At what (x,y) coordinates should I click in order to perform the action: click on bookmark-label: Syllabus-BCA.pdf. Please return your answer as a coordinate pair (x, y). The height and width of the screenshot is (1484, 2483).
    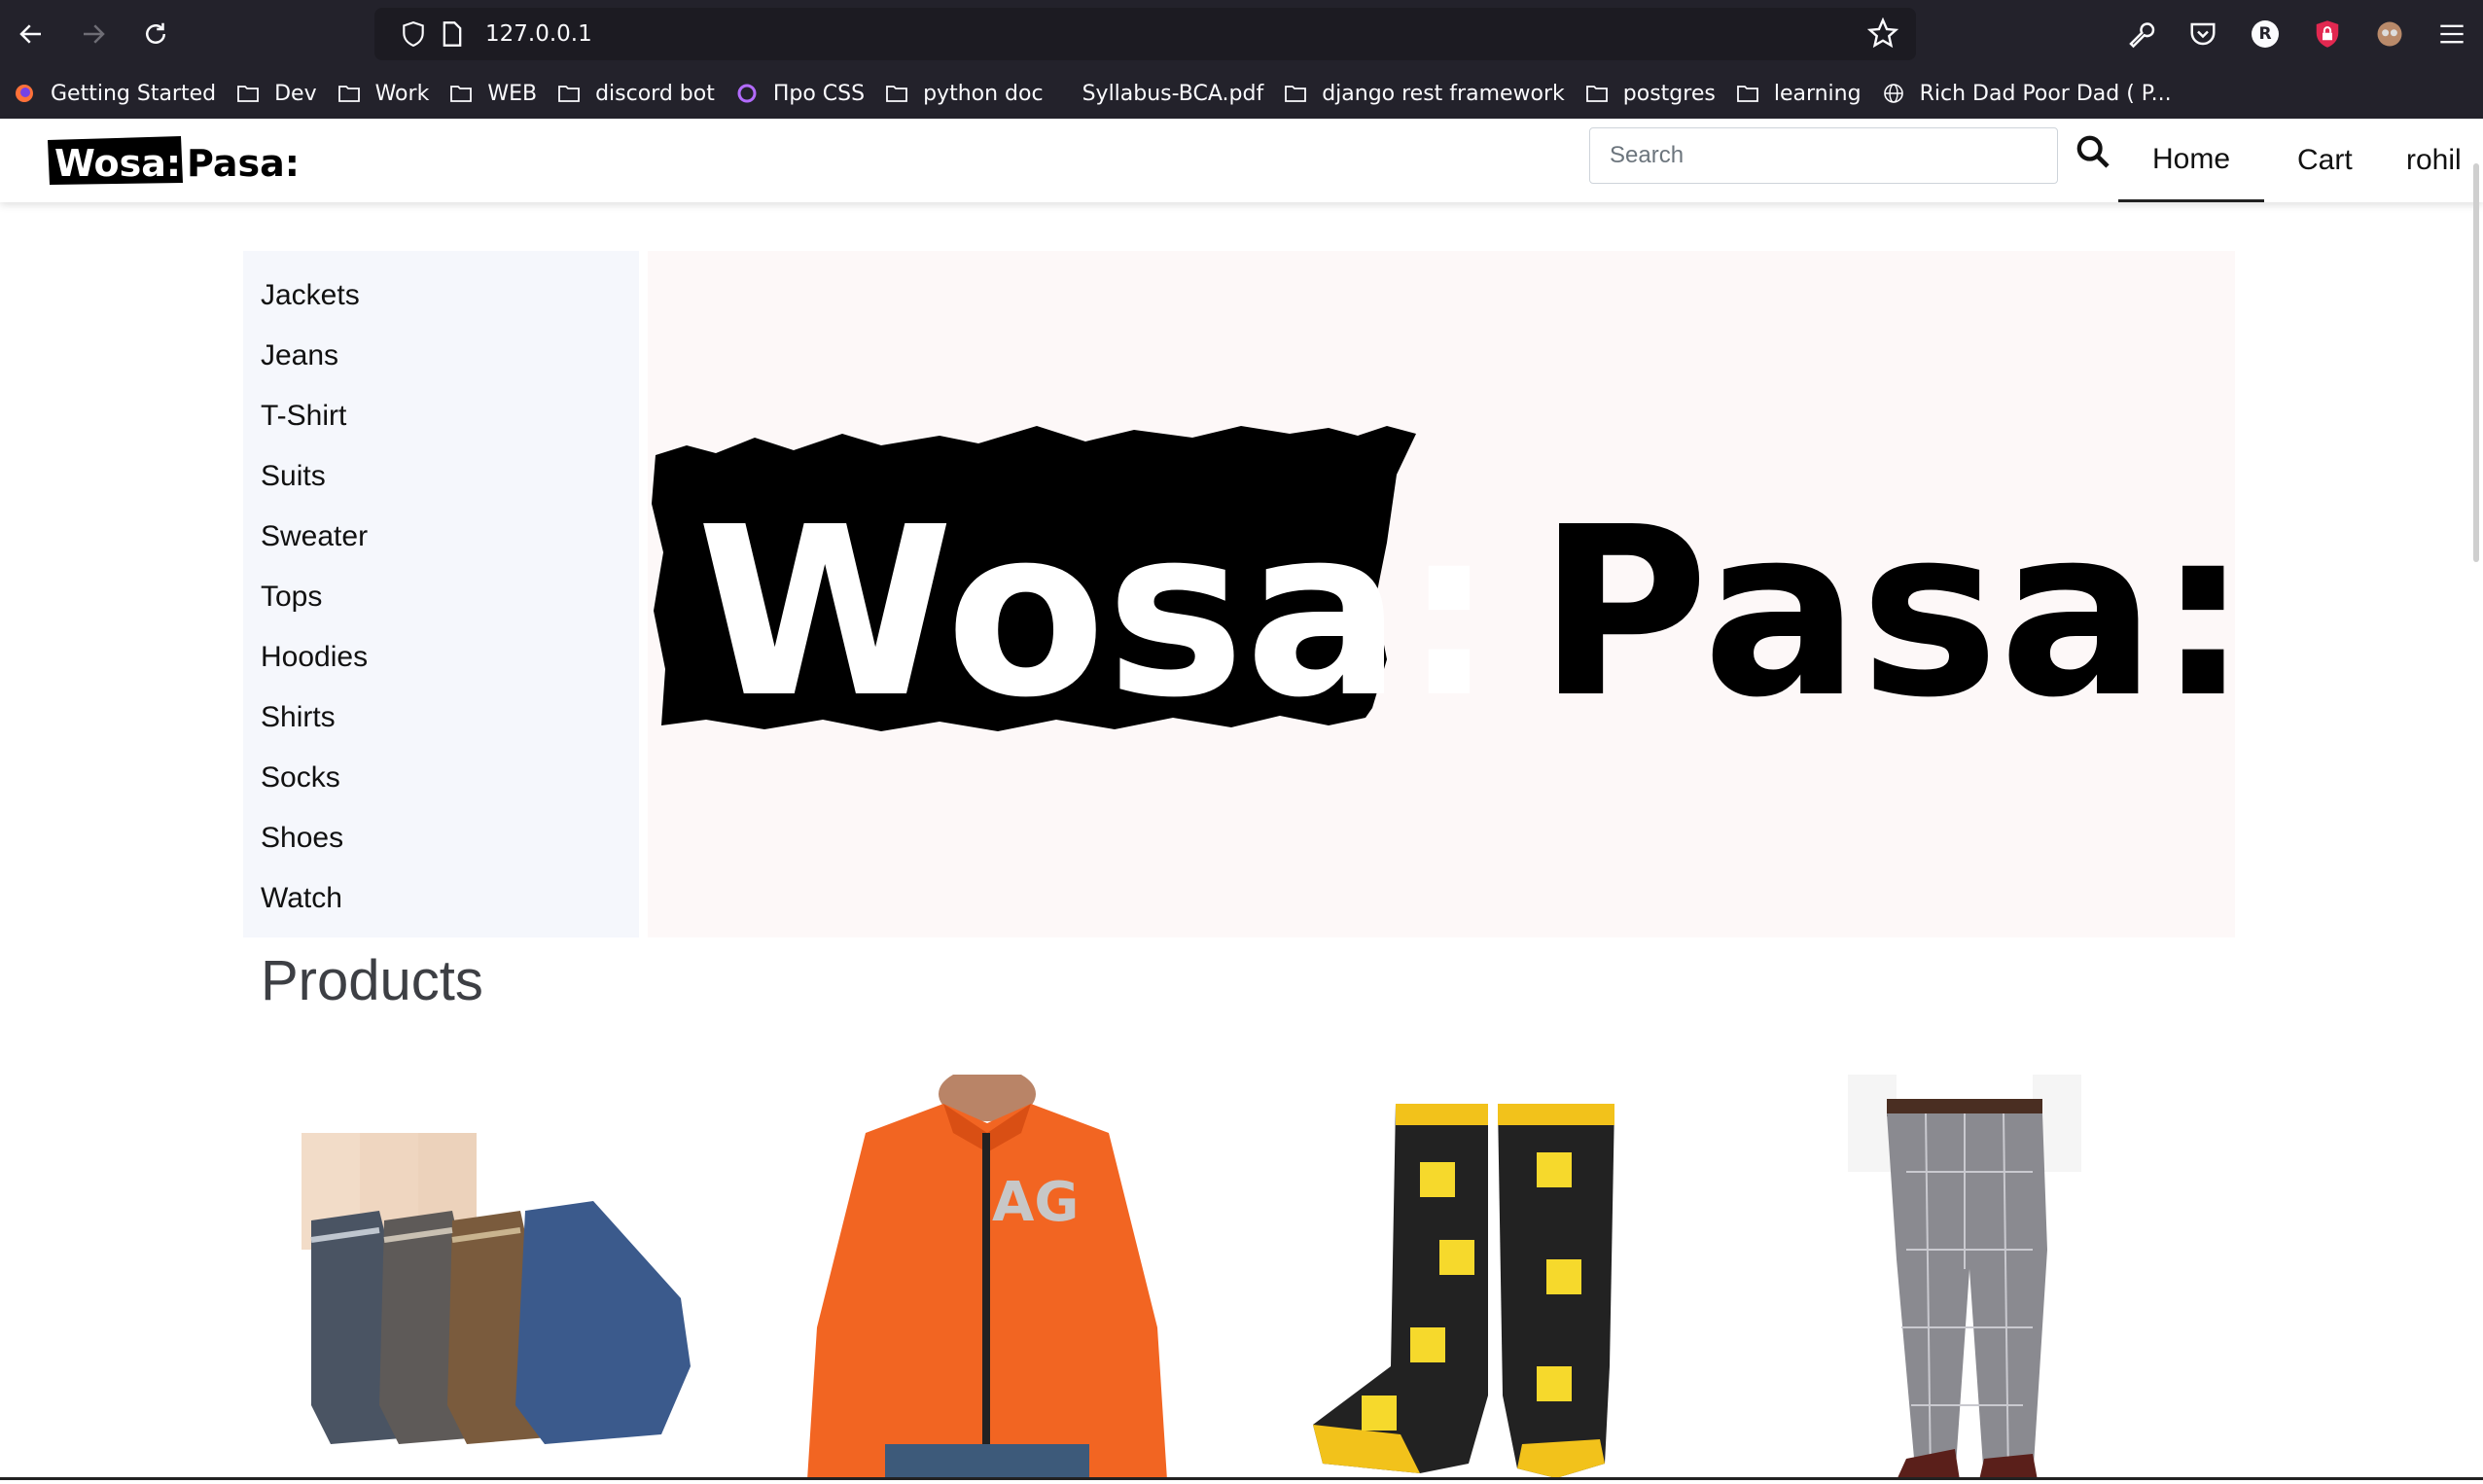
    Looking at the image, I should click on (1173, 94).